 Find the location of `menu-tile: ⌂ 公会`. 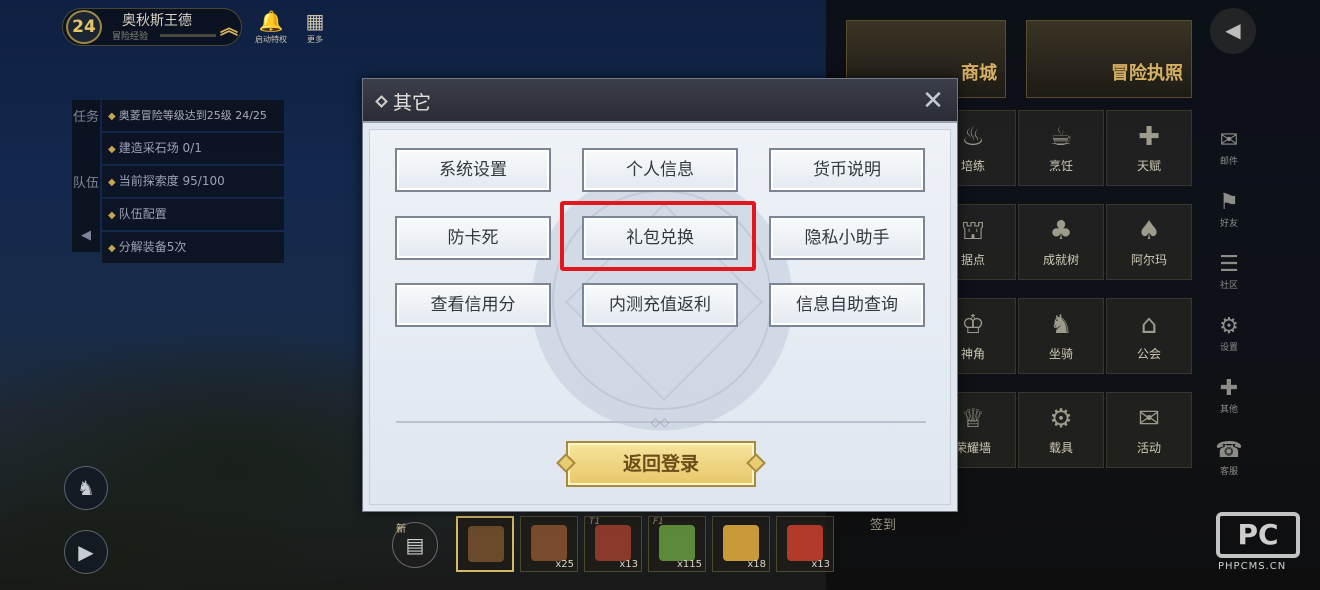

menu-tile: ⌂ 公会 is located at coordinates (1149, 336).